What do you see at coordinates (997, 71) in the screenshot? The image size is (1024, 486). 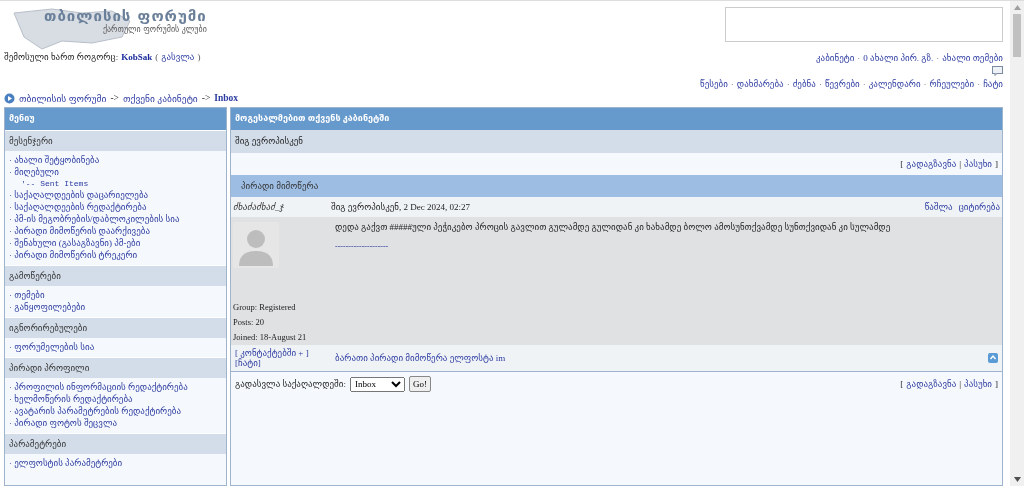 I see `chat-icon` at bounding box center [997, 71].